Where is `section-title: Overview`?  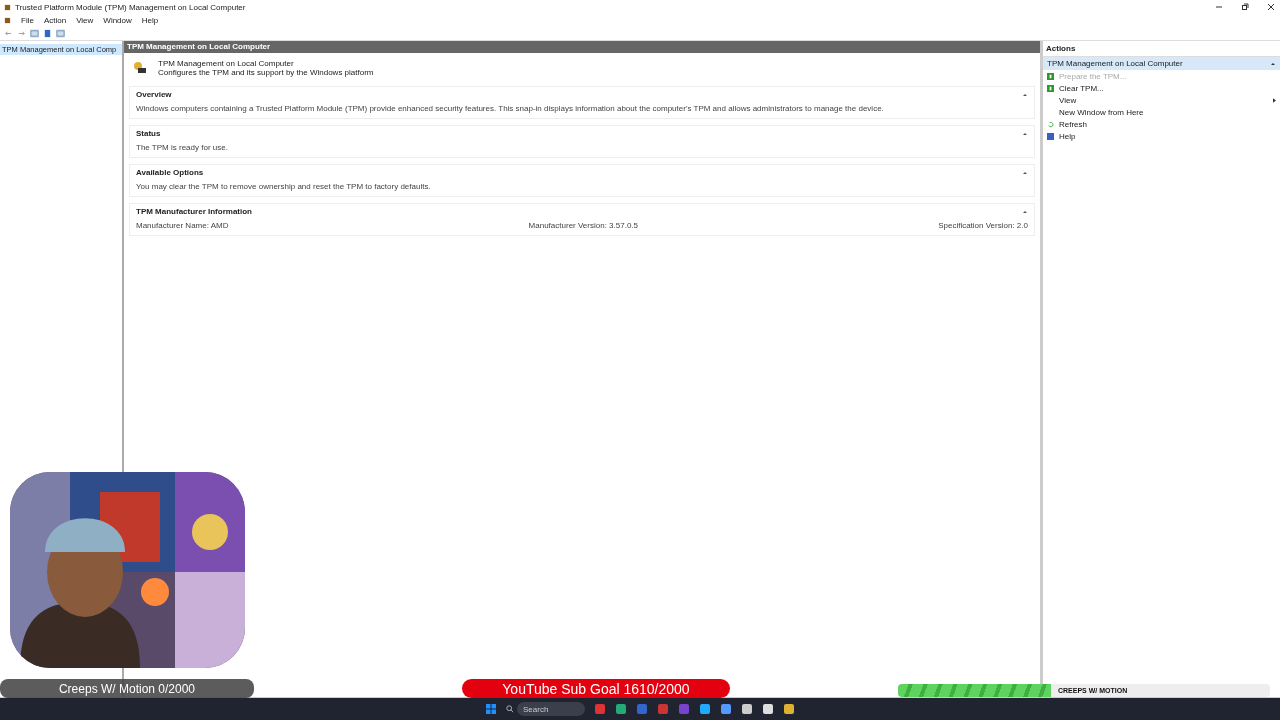 section-title: Overview is located at coordinates (154, 94).